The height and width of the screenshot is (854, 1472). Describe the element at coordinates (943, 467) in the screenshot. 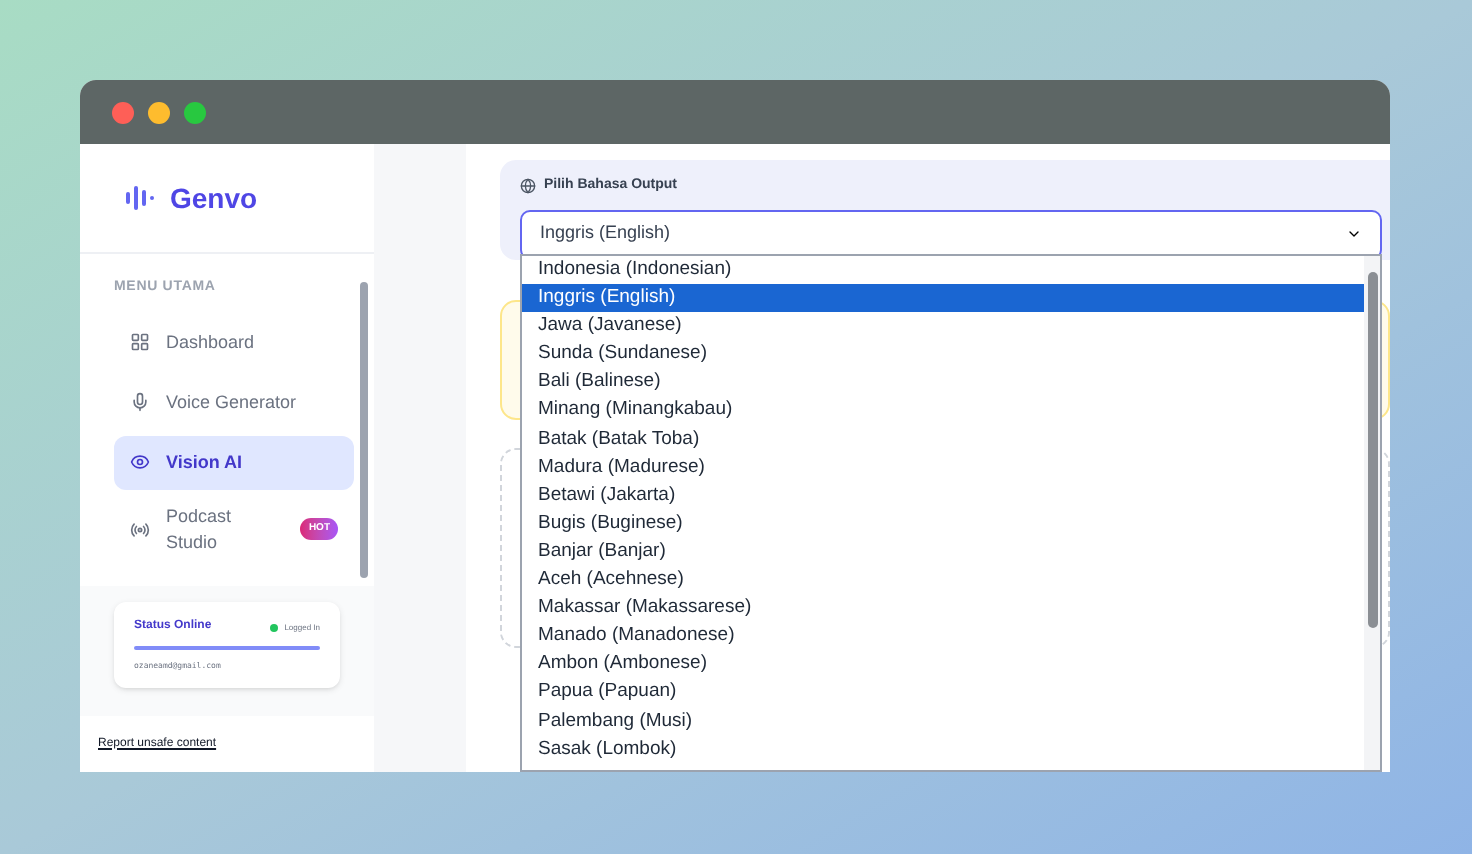

I see `language-option: Madura (Madurese)` at that location.